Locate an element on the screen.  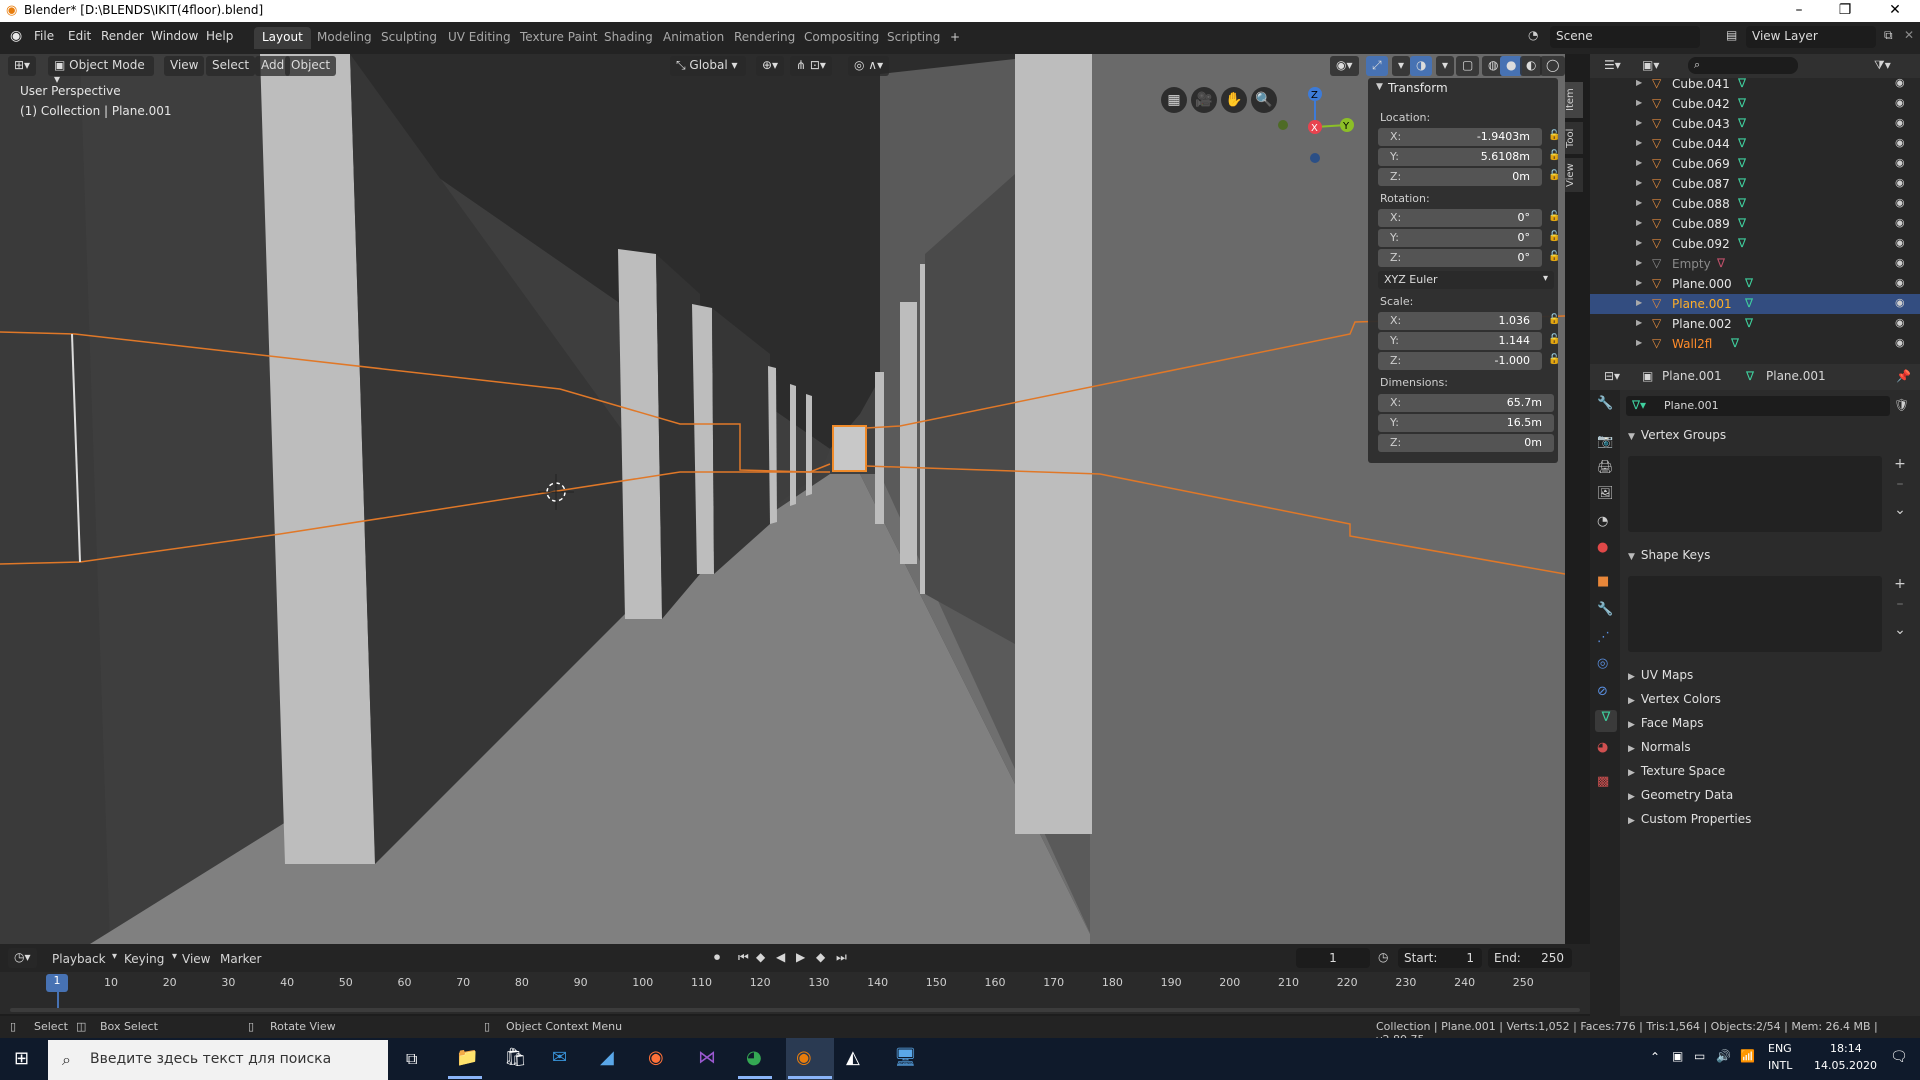
outliner-item-name: Cube.041 is located at coordinates (1701, 84).